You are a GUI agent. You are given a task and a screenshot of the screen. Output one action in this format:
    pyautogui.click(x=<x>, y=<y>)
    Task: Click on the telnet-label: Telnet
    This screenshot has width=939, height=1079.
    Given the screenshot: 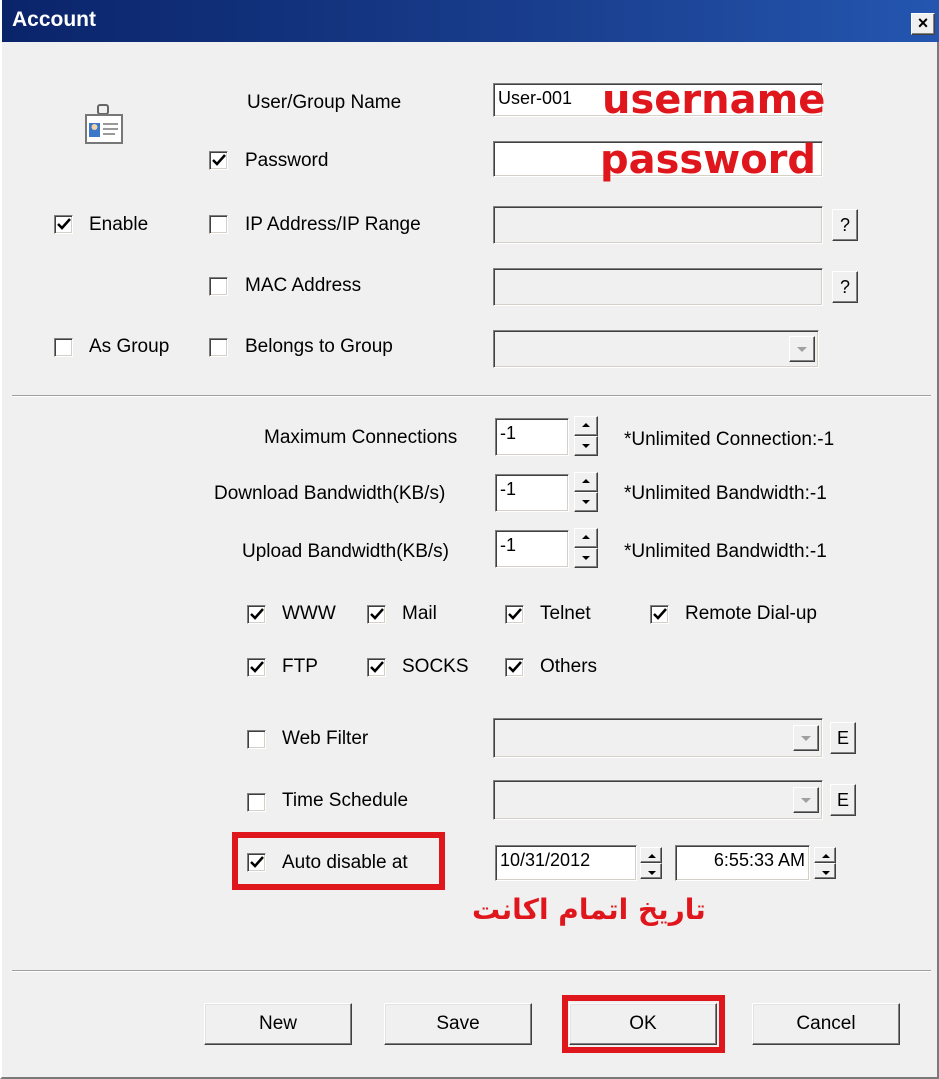 What is the action you would take?
    pyautogui.click(x=565, y=613)
    